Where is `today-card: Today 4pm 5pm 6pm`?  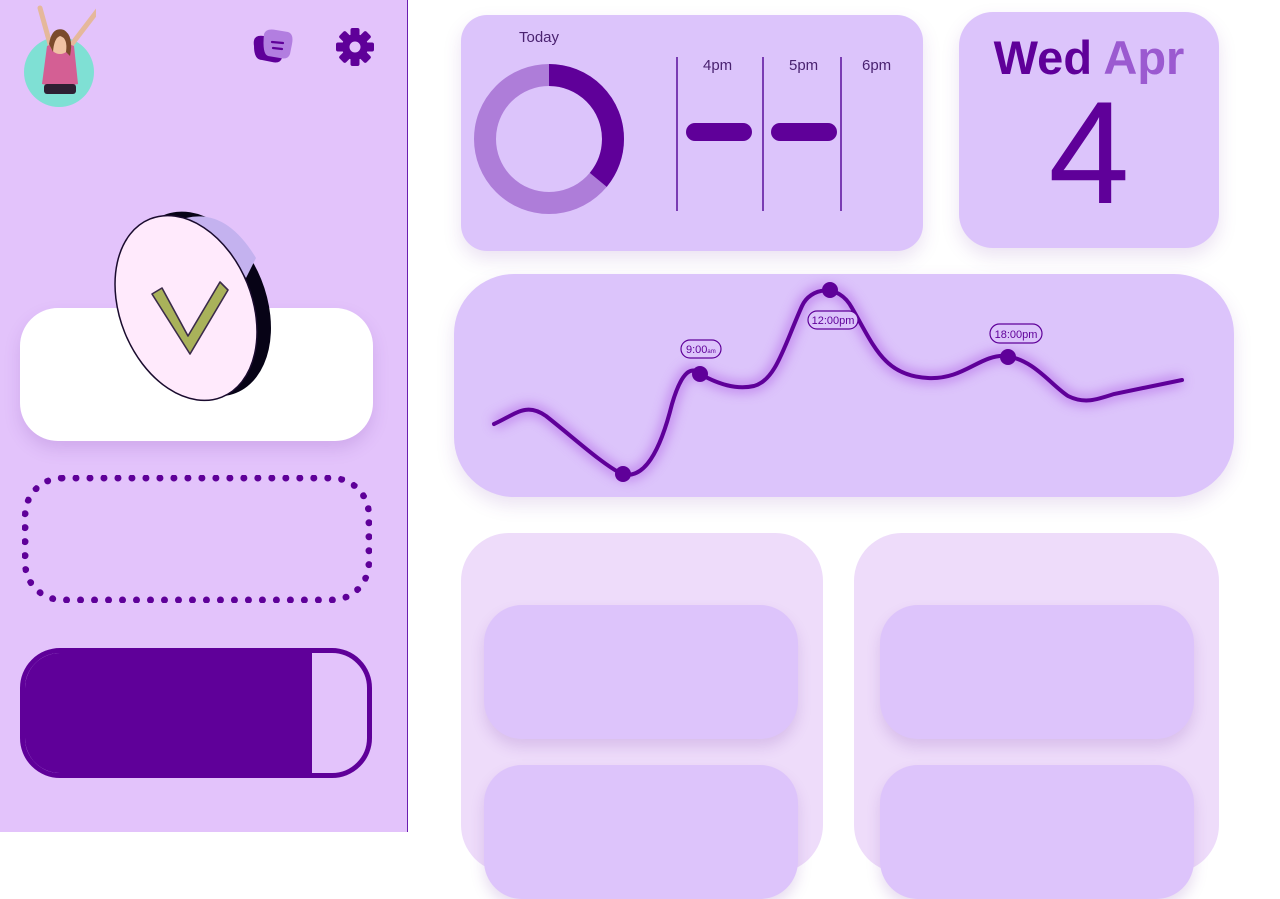 today-card: Today 4pm 5pm 6pm is located at coordinates (692, 133).